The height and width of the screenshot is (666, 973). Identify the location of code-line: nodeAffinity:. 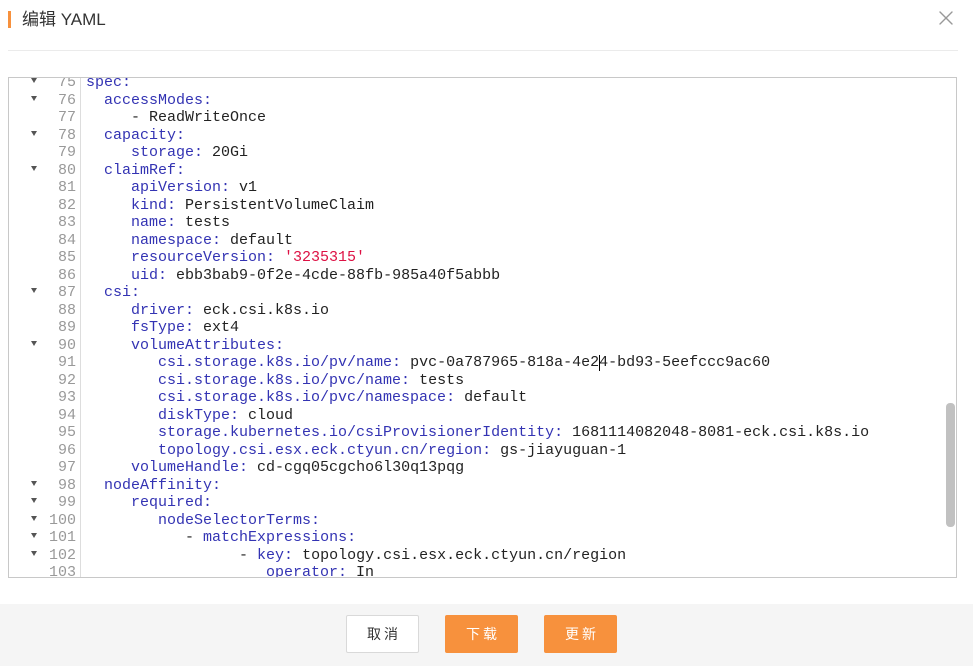
(518, 486).